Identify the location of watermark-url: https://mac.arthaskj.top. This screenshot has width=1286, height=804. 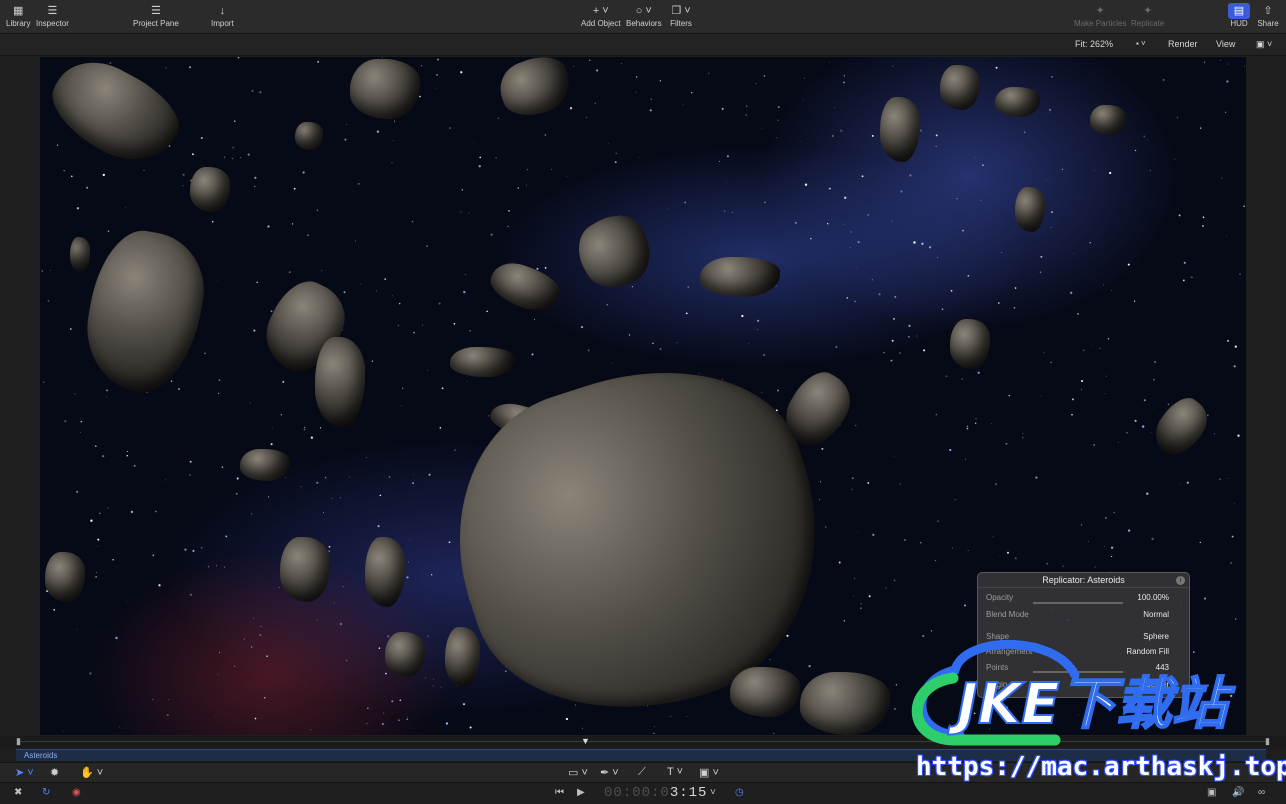
(1101, 767).